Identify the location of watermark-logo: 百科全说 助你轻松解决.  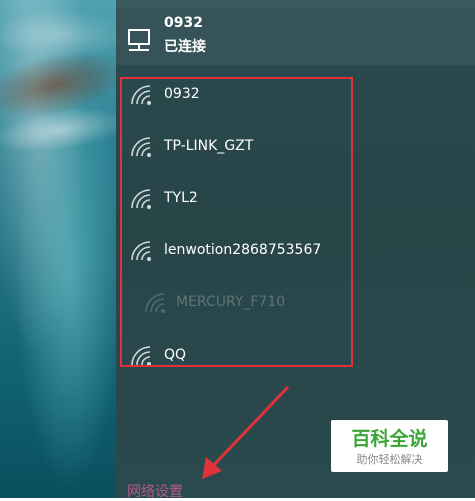
(389, 446).